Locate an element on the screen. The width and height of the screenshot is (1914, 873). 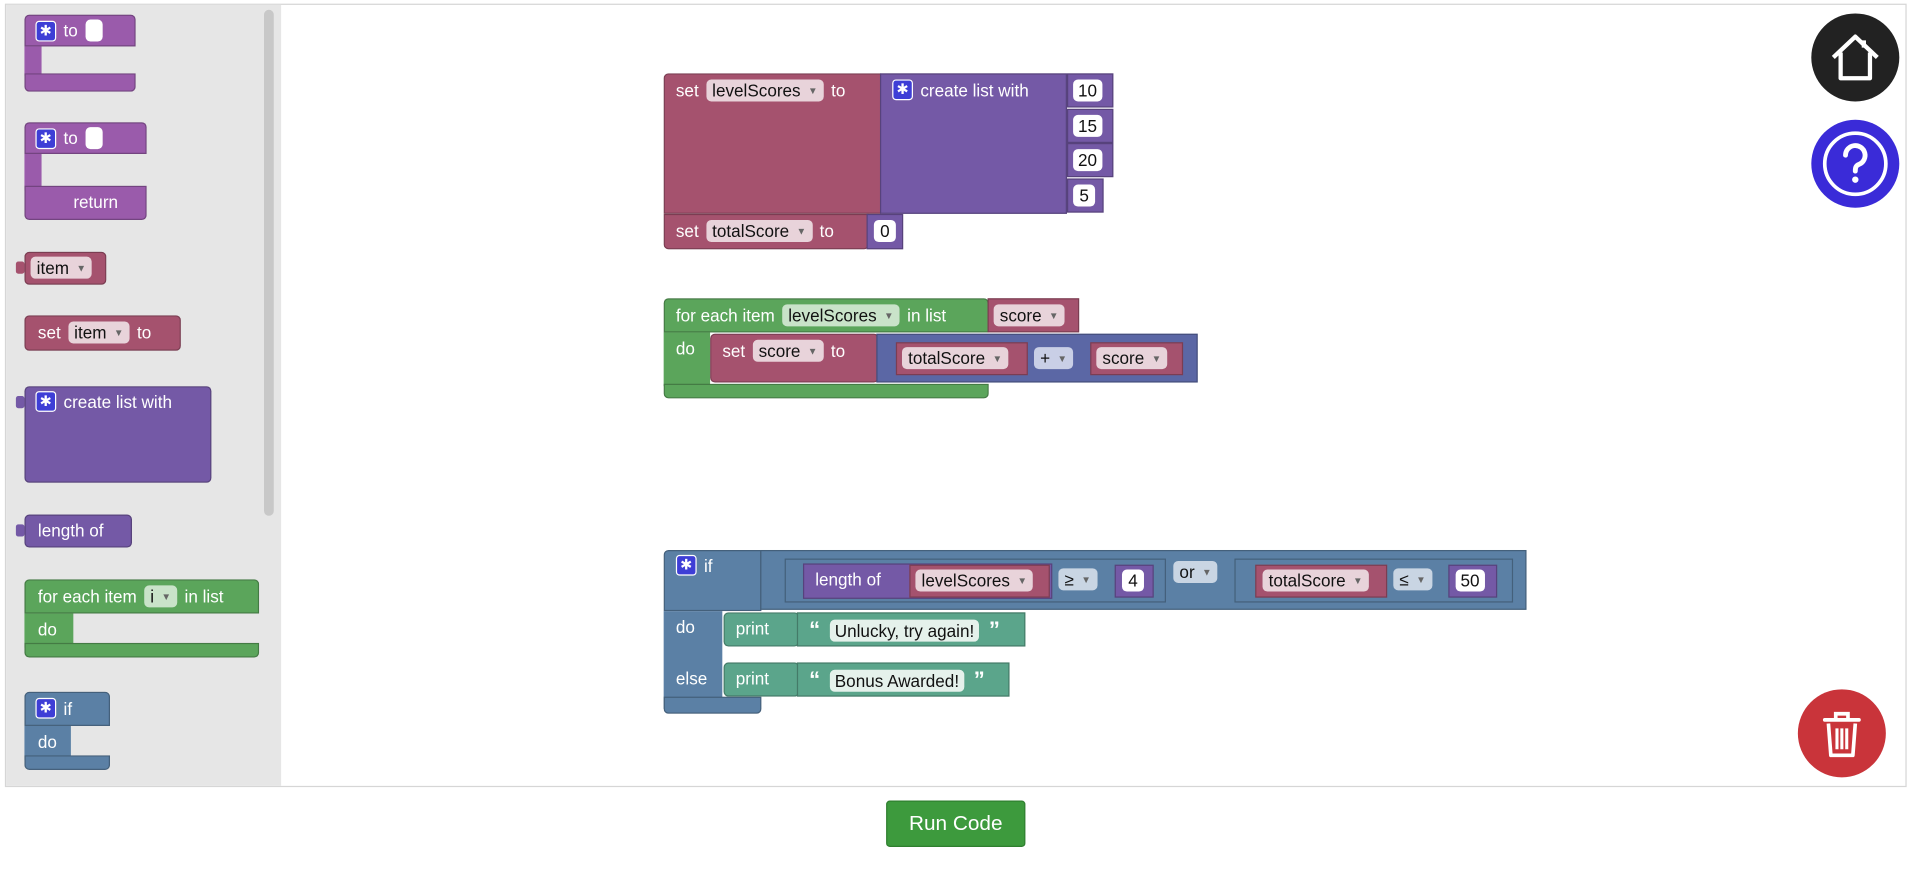
run-code-button: Run Code is located at coordinates (956, 823).